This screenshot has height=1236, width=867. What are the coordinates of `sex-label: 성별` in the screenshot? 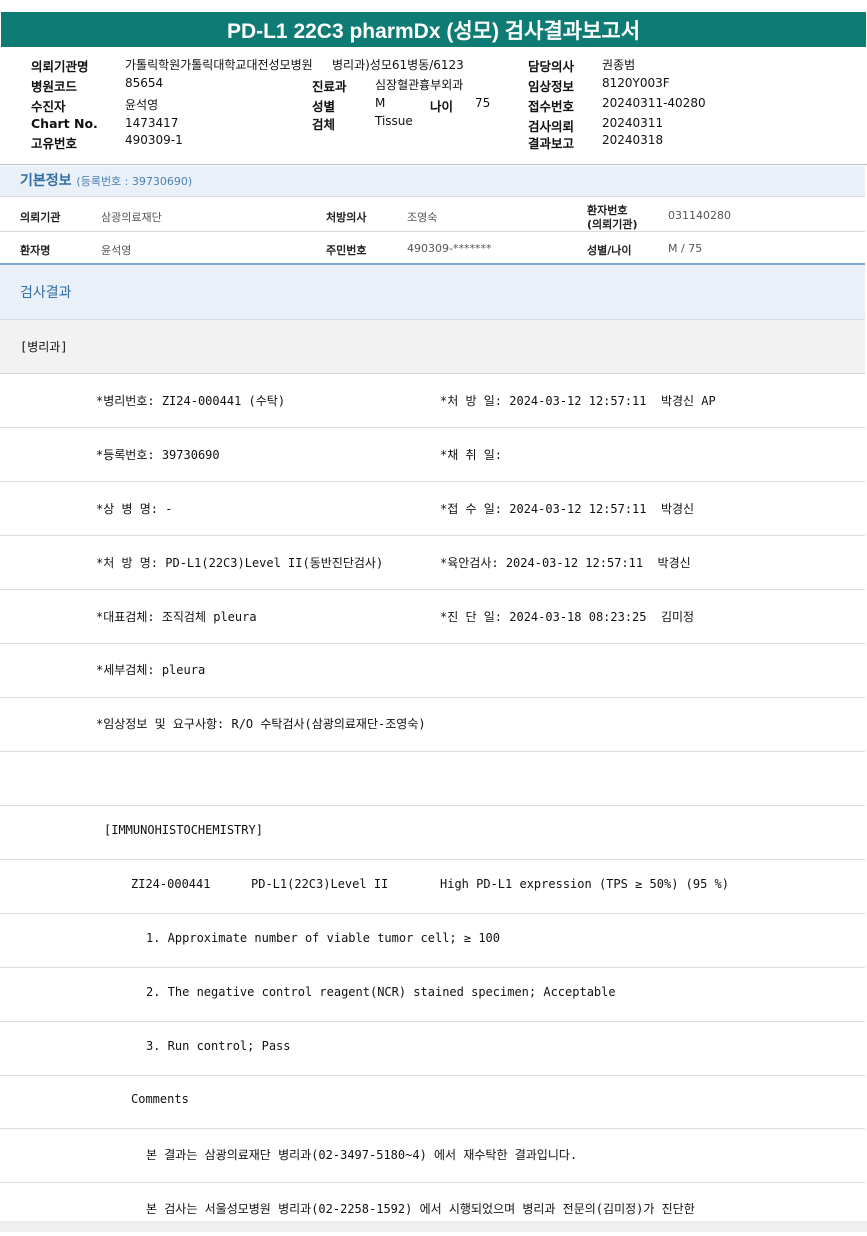 It's located at (324, 106).